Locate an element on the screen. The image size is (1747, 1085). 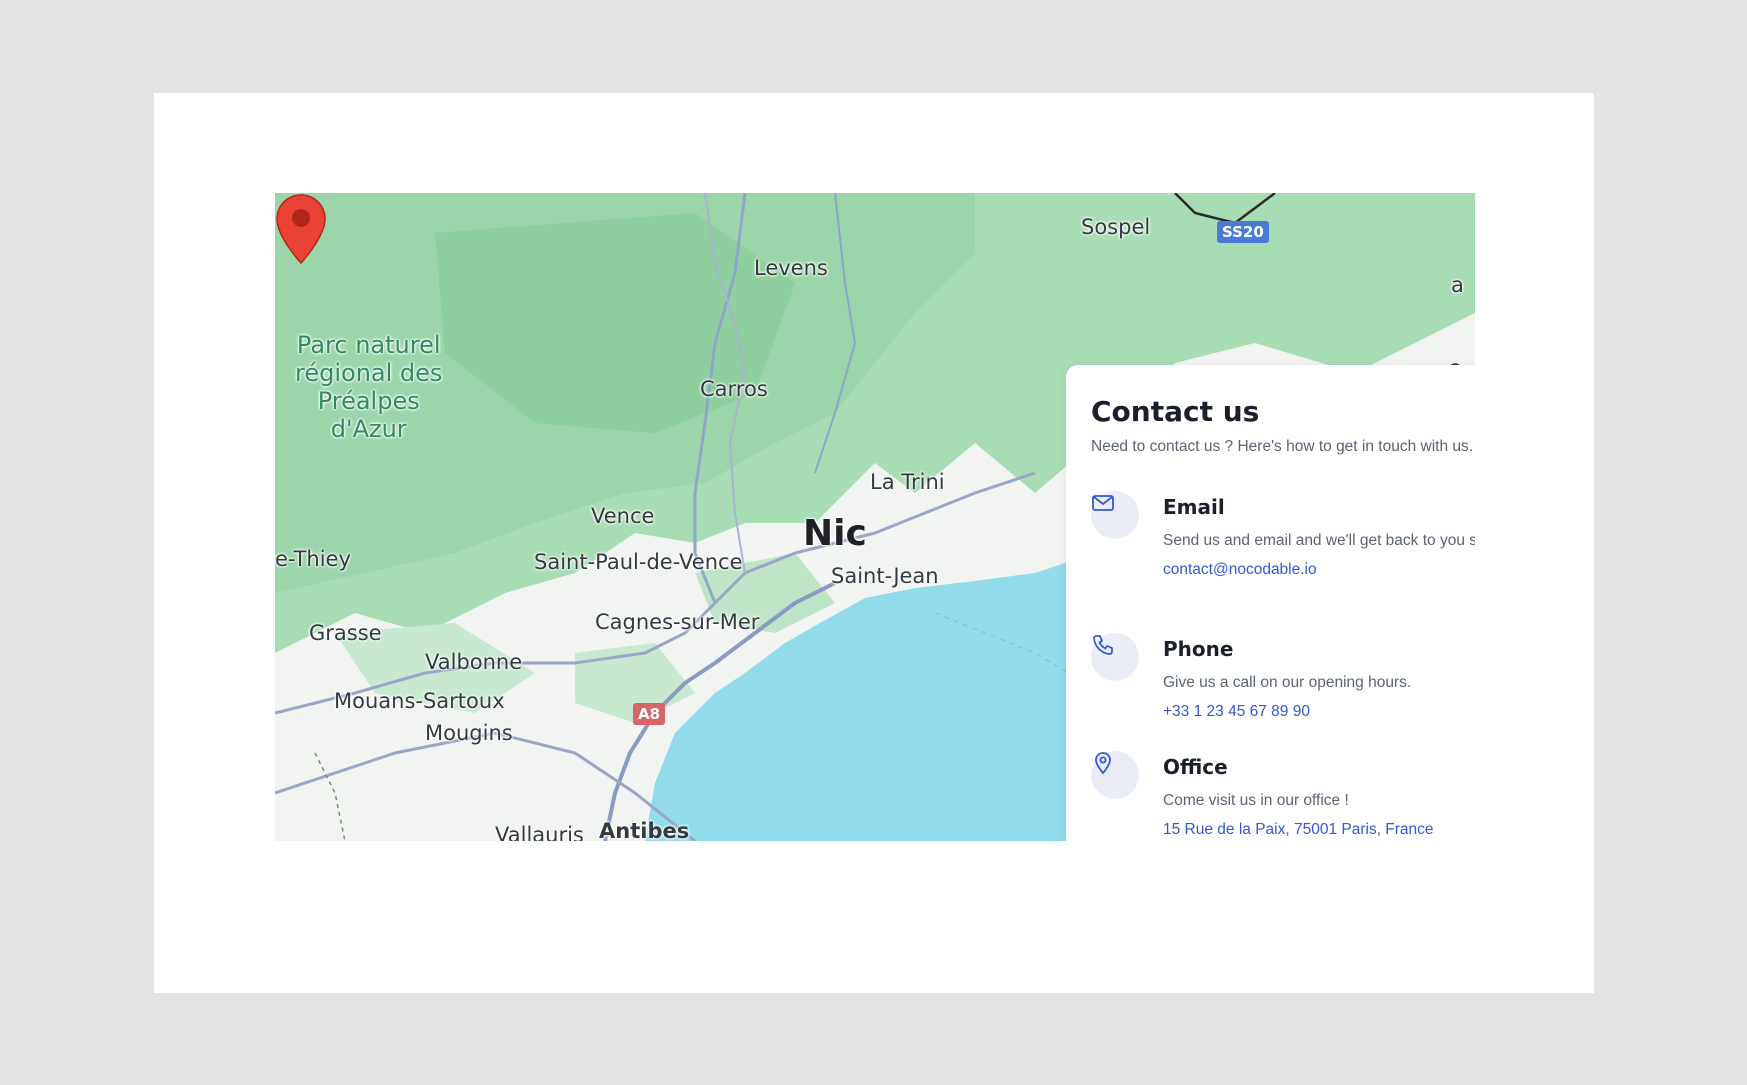
place-carros: Carros is located at coordinates (734, 389).